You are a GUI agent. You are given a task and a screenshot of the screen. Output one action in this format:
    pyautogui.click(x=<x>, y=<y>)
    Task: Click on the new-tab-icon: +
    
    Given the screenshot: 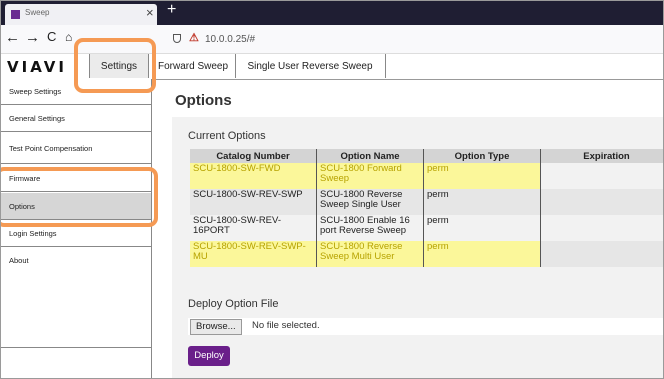 What is the action you would take?
    pyautogui.click(x=171, y=10)
    